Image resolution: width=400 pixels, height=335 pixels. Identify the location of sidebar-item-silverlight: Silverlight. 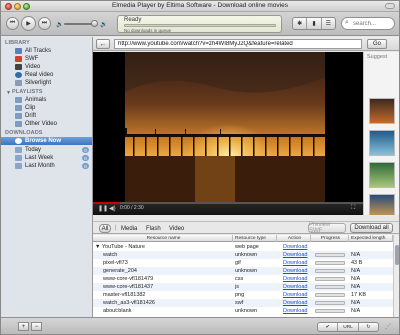
(46, 83).